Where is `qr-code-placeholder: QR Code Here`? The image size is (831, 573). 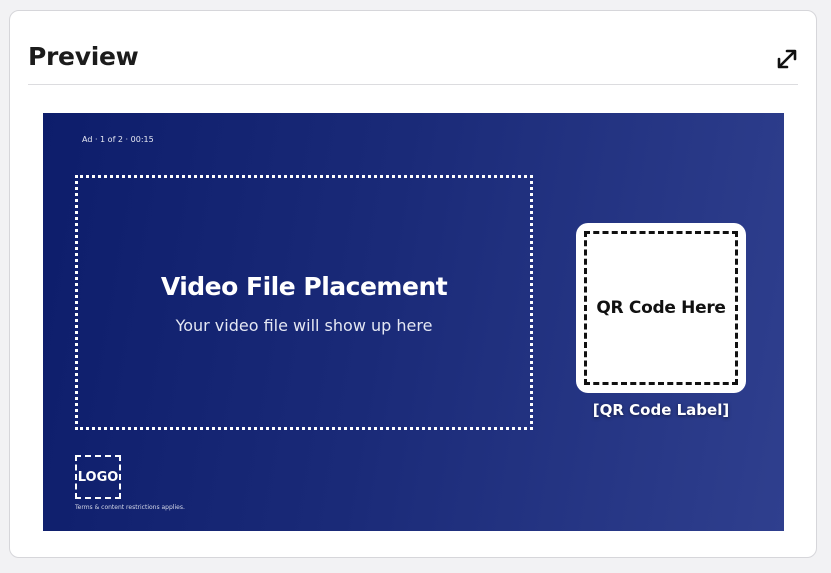 qr-code-placeholder: QR Code Here is located at coordinates (661, 308).